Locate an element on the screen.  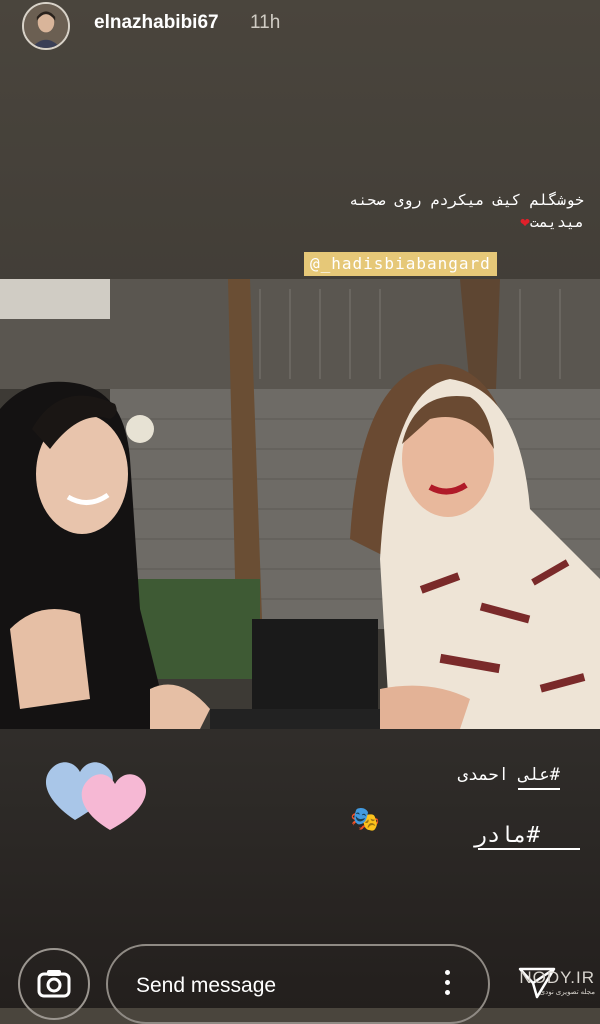
story-caption: خوشگلم کیف میکردم روی صحنه میدیمت❤ is located at coordinates (424, 211).